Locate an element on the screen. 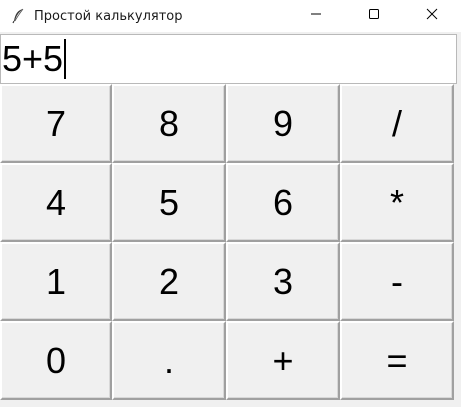 Image resolution: width=461 pixels, height=407 pixels. key-label: / is located at coordinates (396, 123).